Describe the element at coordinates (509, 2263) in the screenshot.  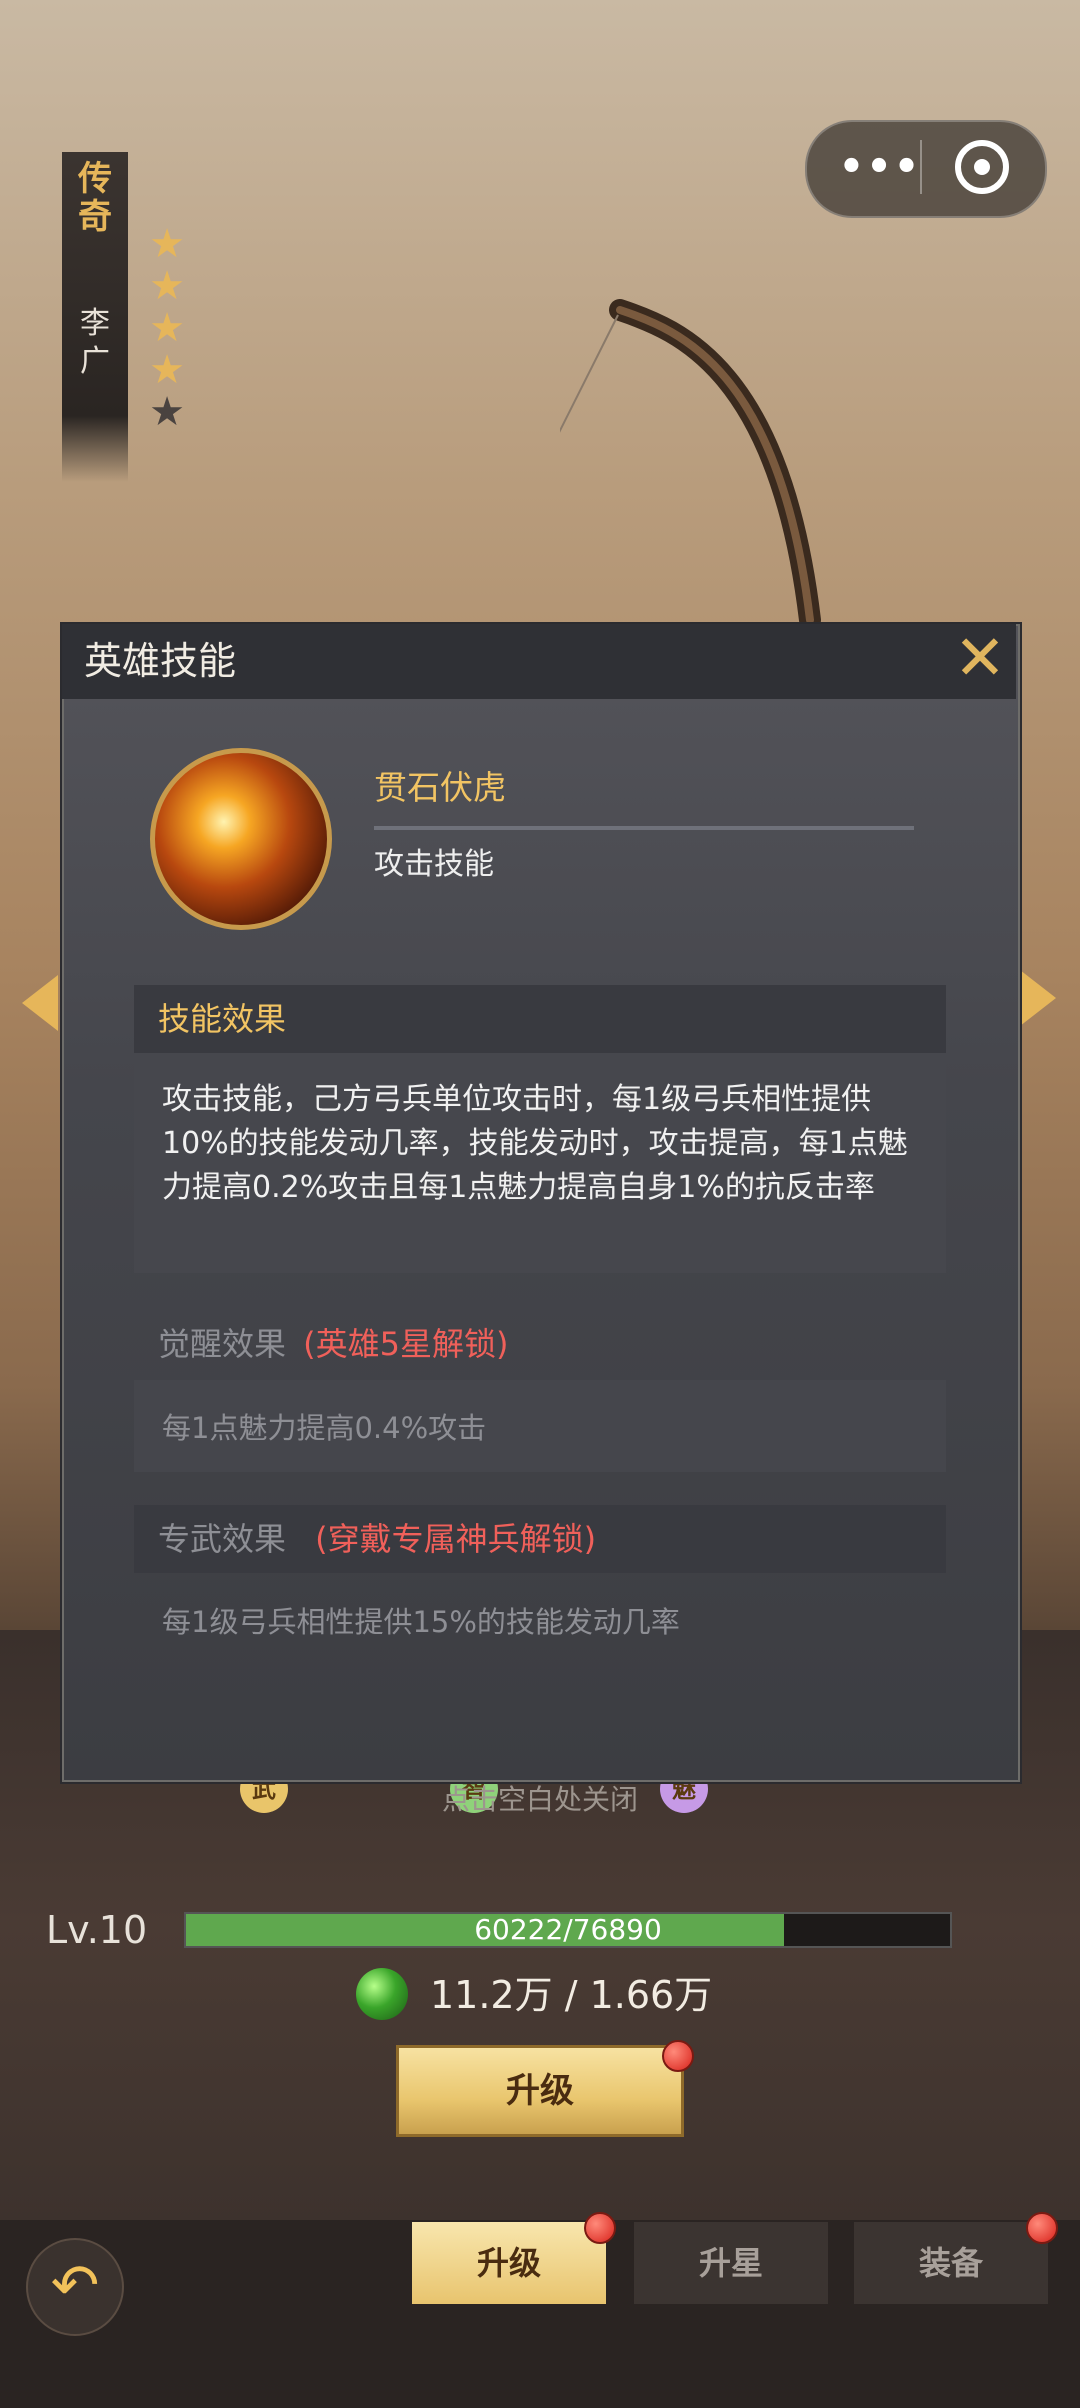
I see `tab-0: 升级` at that location.